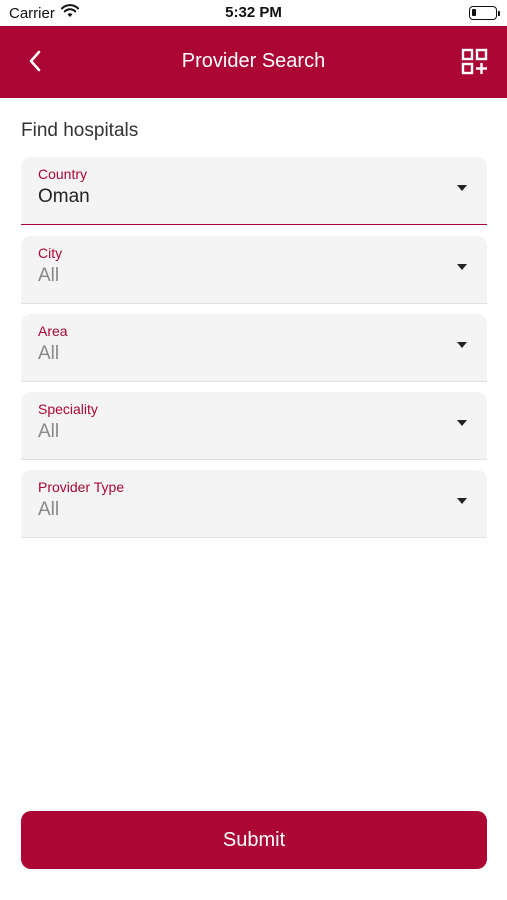  Describe the element at coordinates (49, 275) in the screenshot. I see `city-value: All` at that location.